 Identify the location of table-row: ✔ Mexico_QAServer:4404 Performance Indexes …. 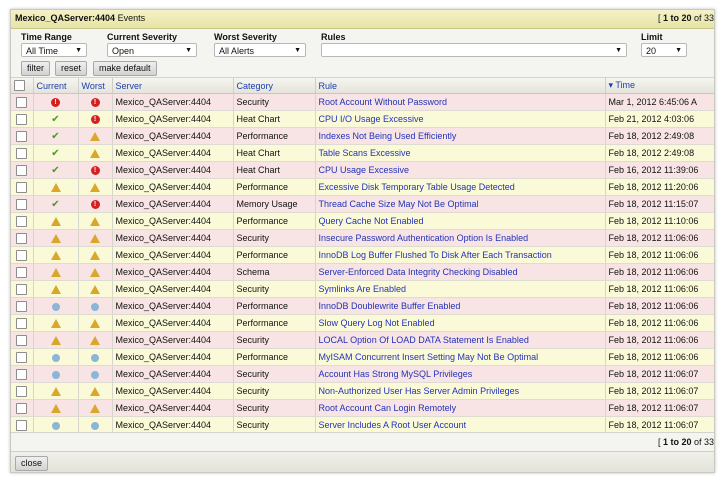
(362, 136).